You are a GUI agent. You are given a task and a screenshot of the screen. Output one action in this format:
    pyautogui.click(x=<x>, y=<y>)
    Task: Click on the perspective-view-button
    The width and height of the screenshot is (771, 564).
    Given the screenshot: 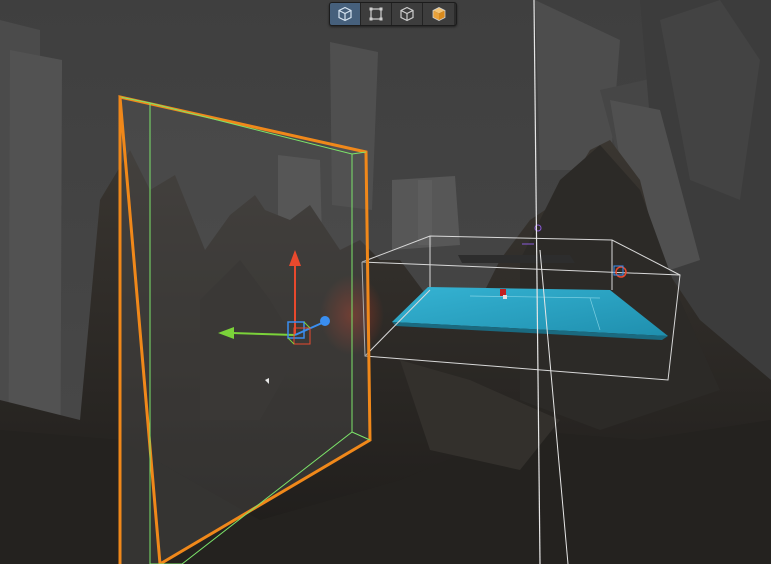 What is the action you would take?
    pyautogui.click(x=345, y=14)
    